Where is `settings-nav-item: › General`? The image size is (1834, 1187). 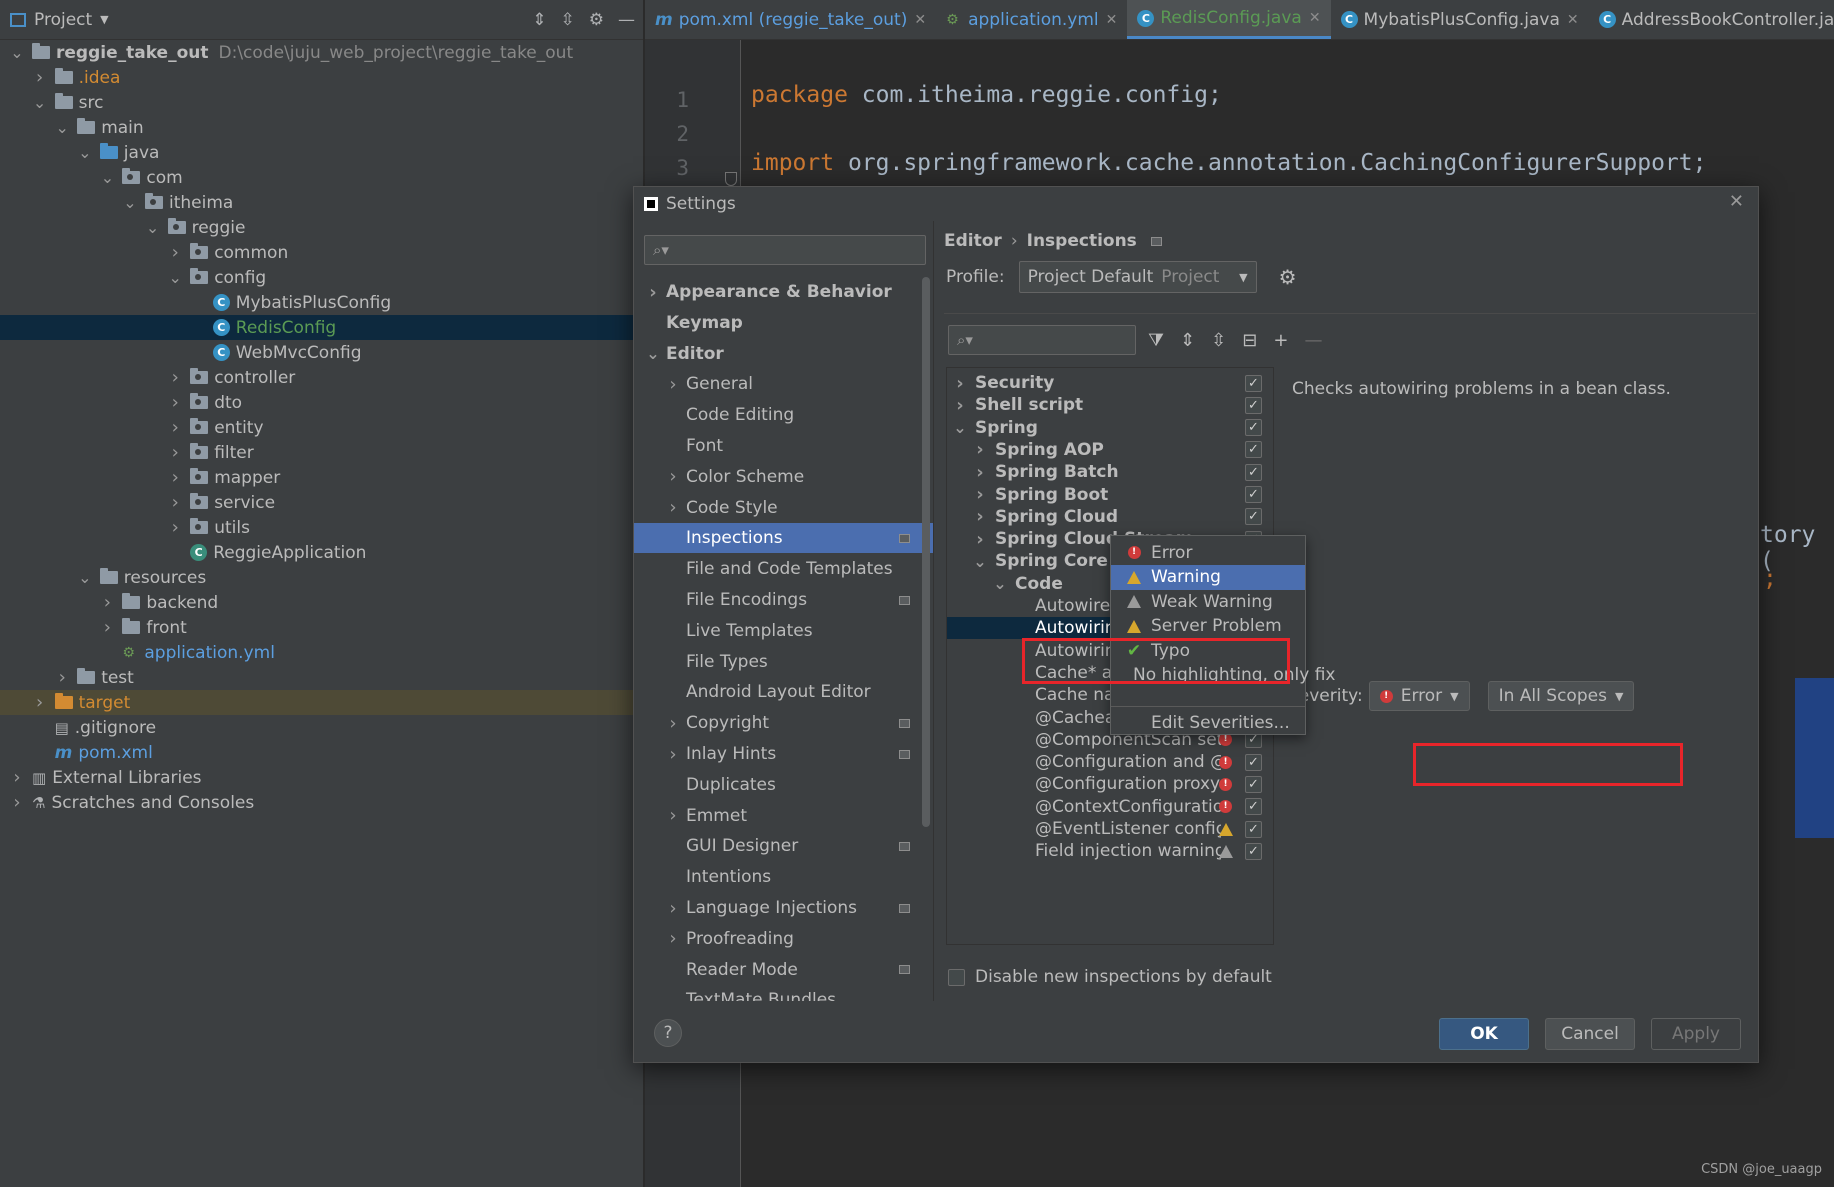
settings-nav-item: › General is located at coordinates (783, 384).